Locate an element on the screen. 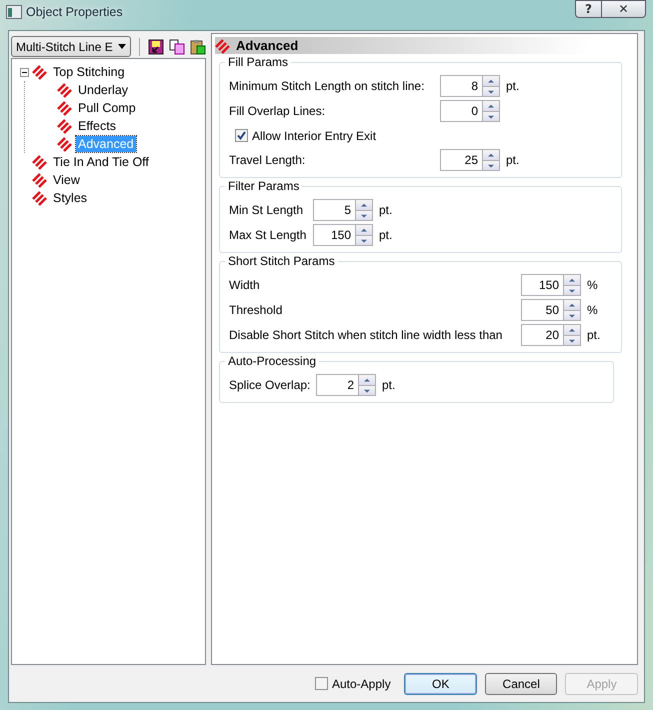  save-icon is located at coordinates (156, 46).